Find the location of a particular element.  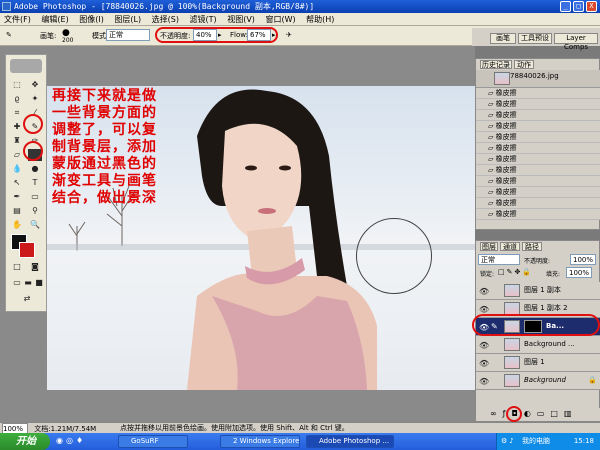

lock-icons: □✎✥🔒 is located at coordinates (515, 272).